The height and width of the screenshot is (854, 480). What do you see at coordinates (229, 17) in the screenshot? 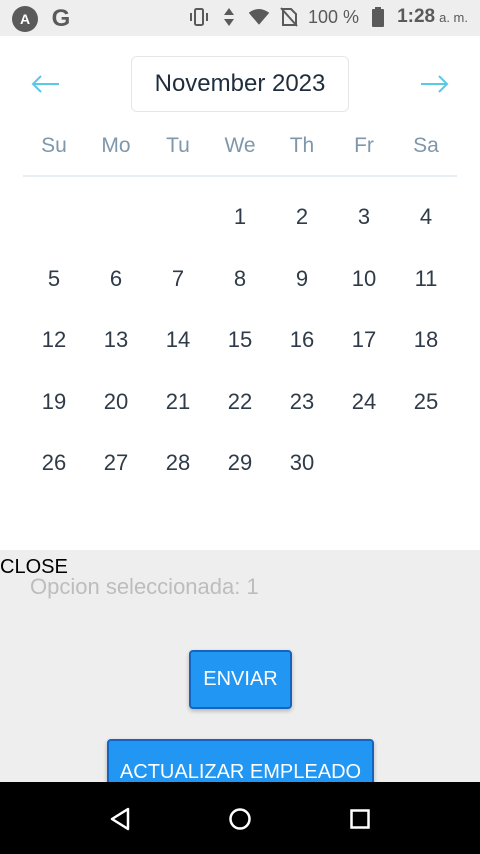
I see `data-transfer-icon` at bounding box center [229, 17].